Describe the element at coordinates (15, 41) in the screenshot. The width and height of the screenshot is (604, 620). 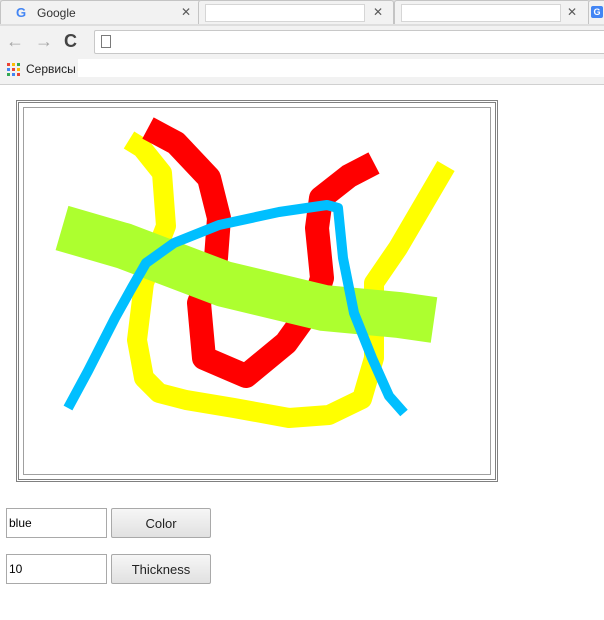
I see `back-arrow-icon: ←` at that location.